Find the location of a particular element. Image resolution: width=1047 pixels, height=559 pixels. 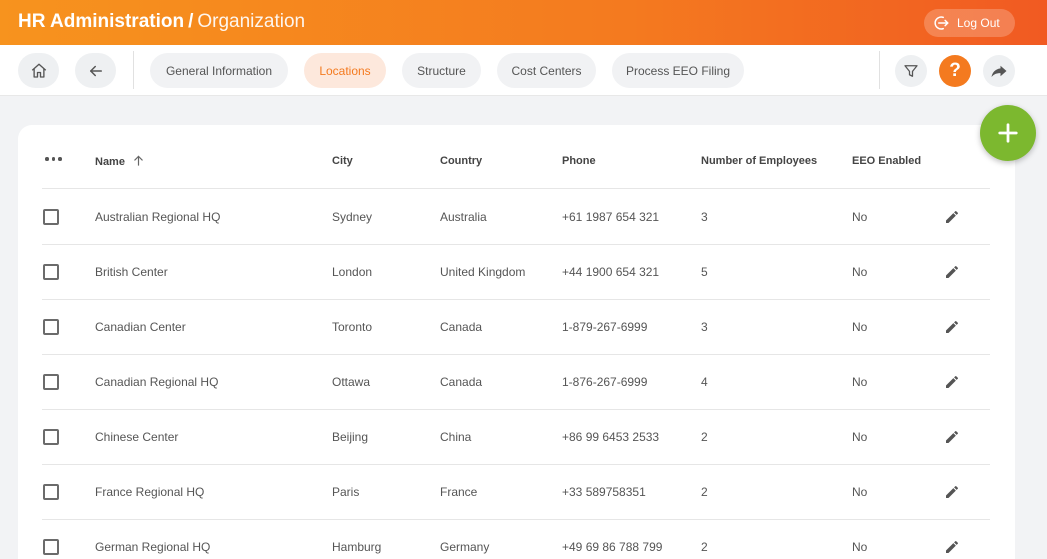

arrow-left-icon is located at coordinates (95, 70).